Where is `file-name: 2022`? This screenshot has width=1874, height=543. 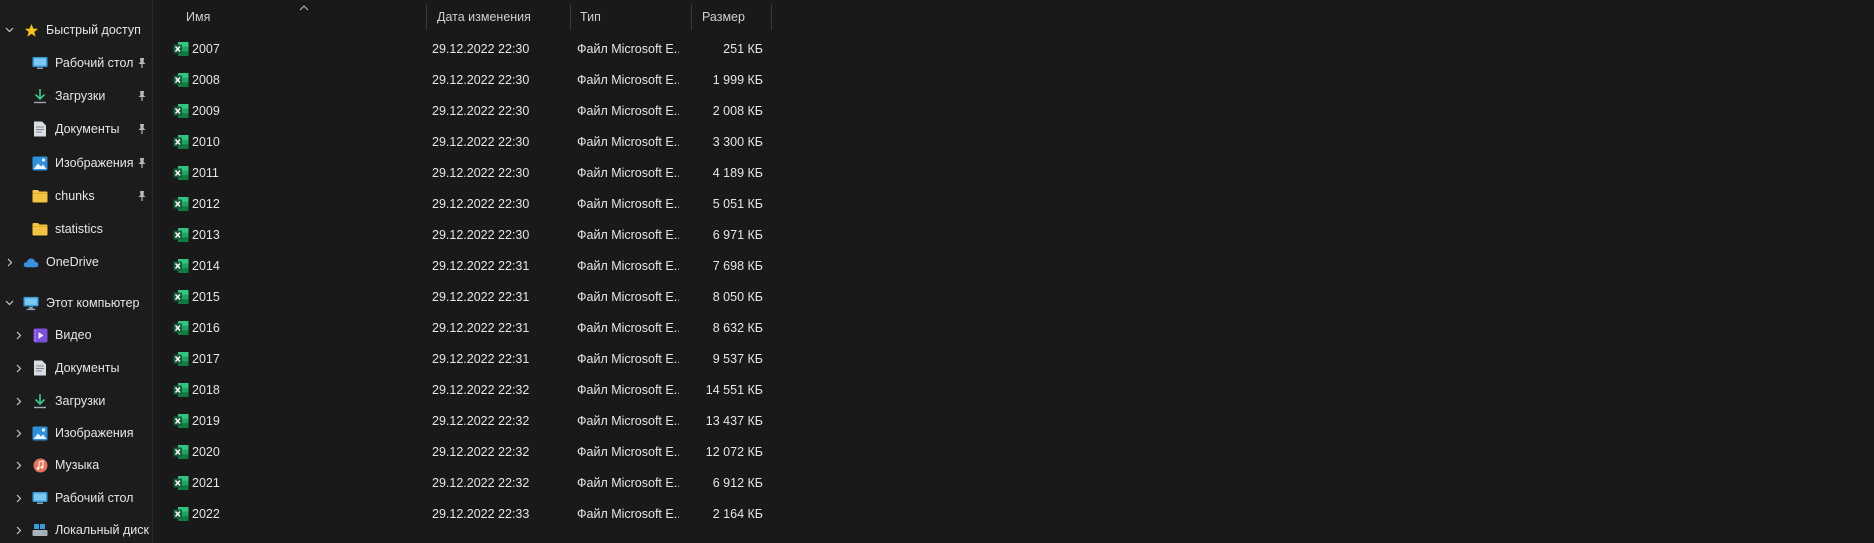
file-name: 2022 is located at coordinates (206, 514).